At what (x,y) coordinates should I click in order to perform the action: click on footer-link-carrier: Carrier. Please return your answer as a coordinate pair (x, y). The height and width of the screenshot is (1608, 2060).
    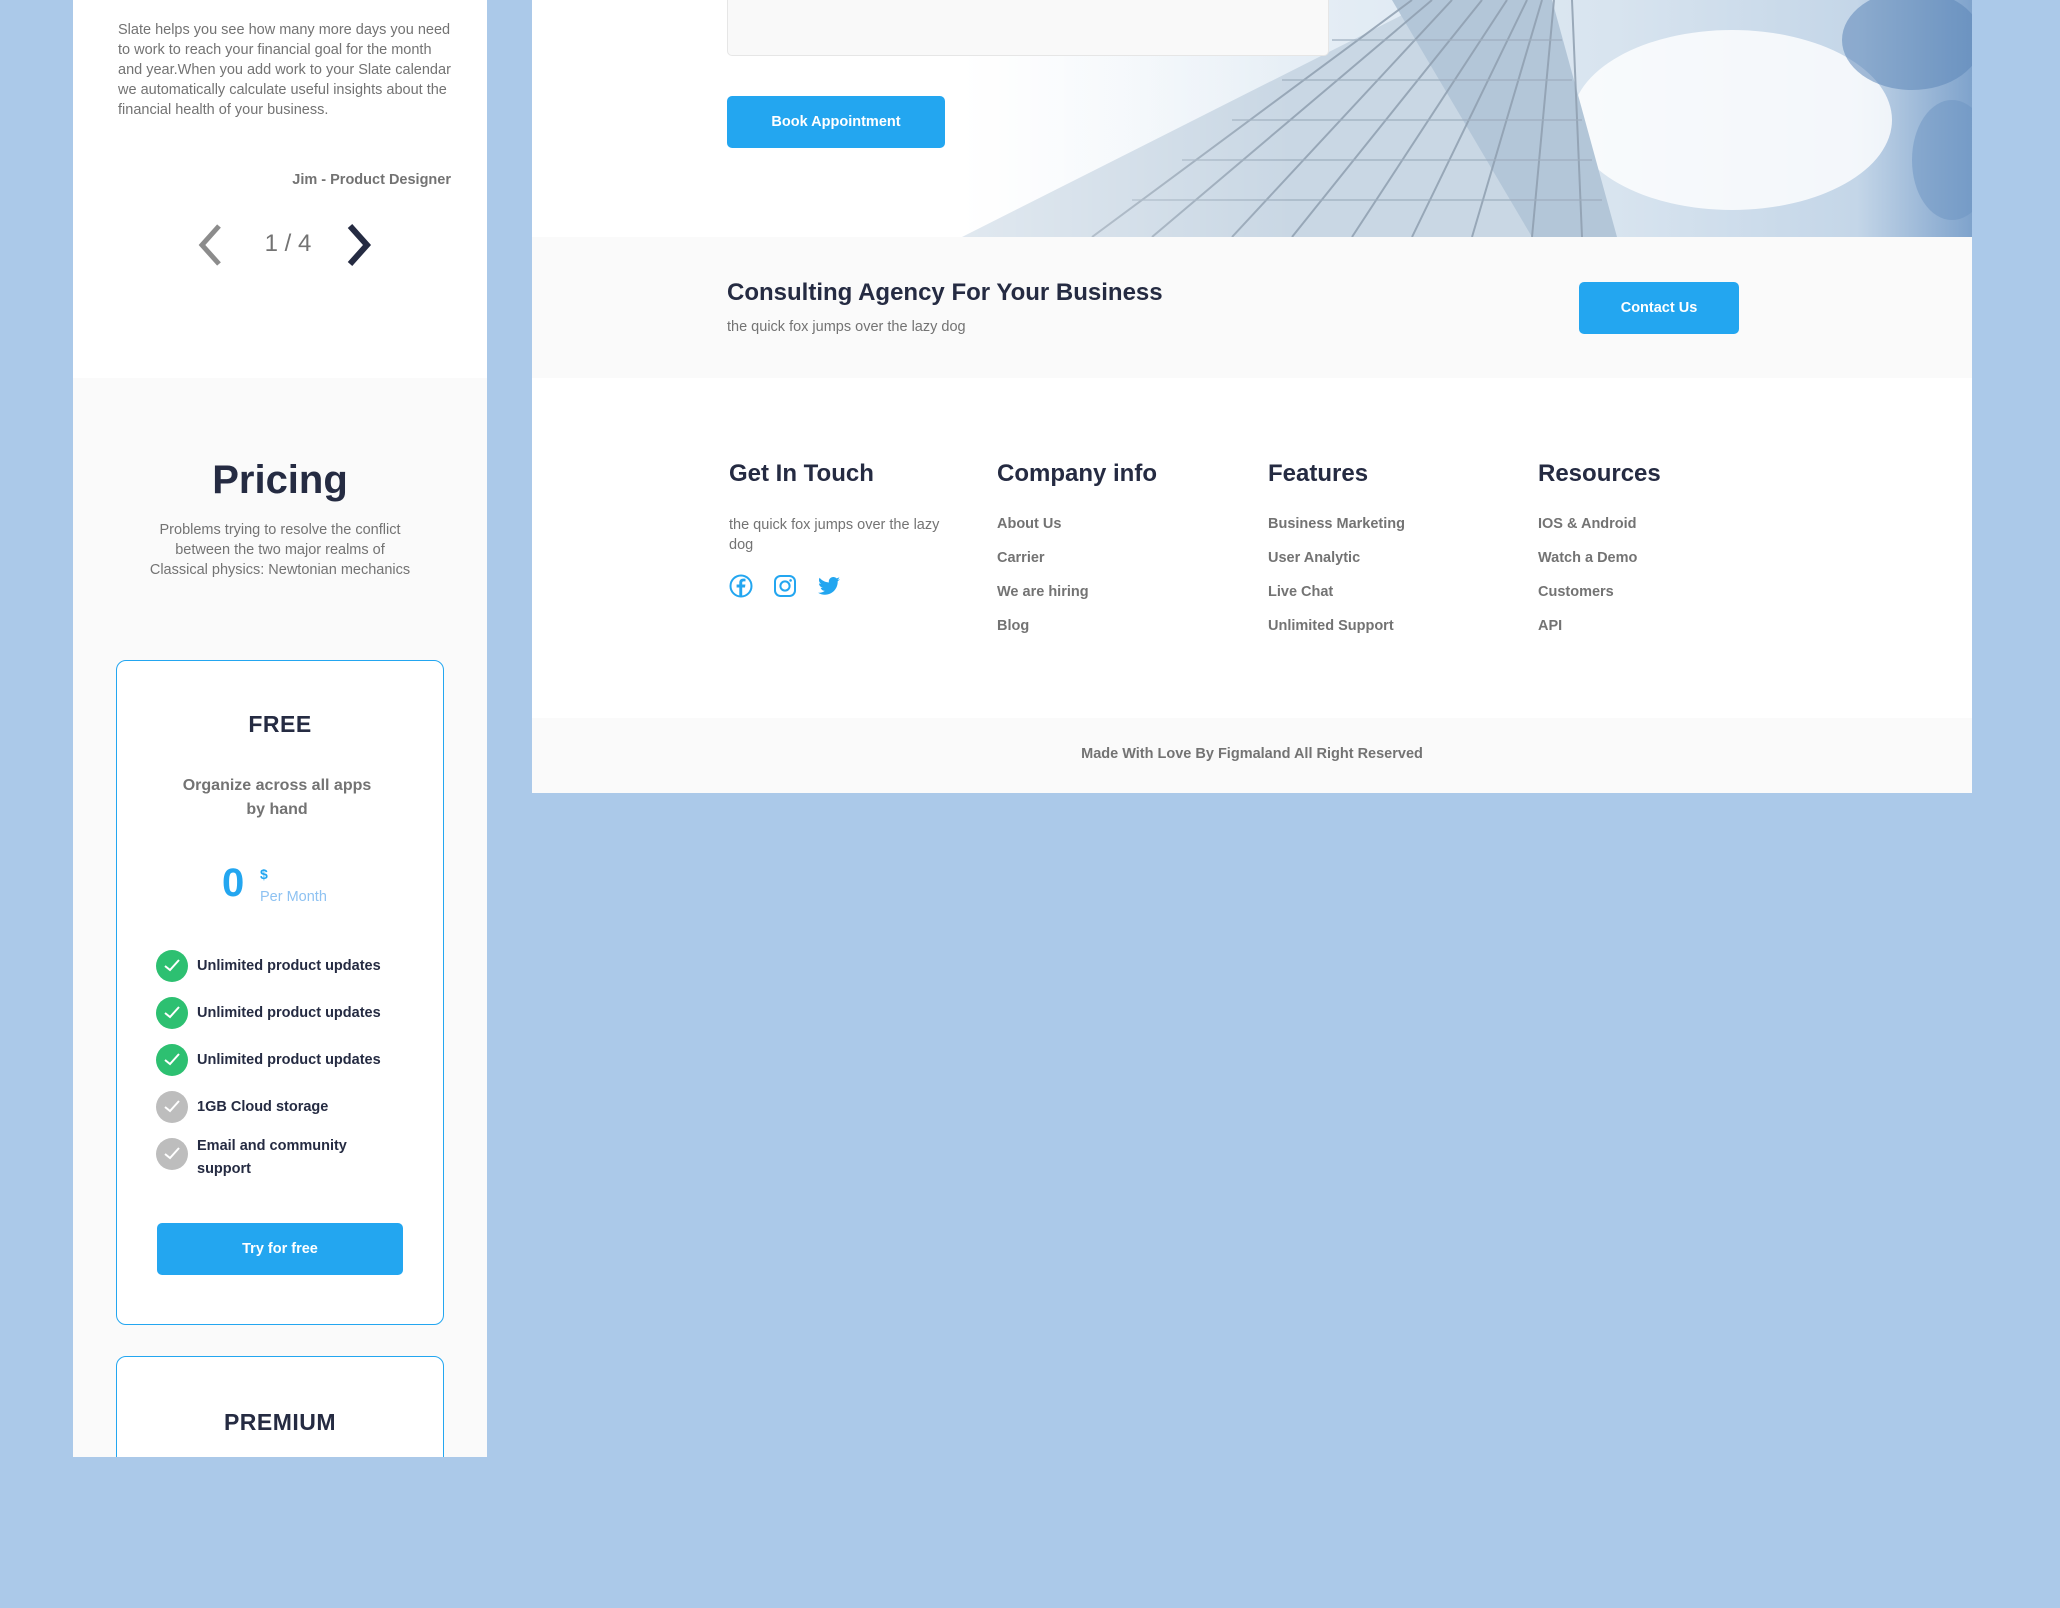
    Looking at the image, I should click on (1043, 565).